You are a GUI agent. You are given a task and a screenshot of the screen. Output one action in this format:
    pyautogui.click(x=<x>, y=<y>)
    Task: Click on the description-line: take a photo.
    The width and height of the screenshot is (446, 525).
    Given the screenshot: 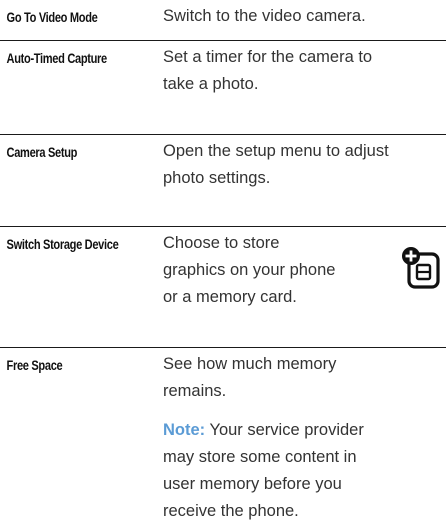 What is the action you would take?
    pyautogui.click(x=211, y=84)
    